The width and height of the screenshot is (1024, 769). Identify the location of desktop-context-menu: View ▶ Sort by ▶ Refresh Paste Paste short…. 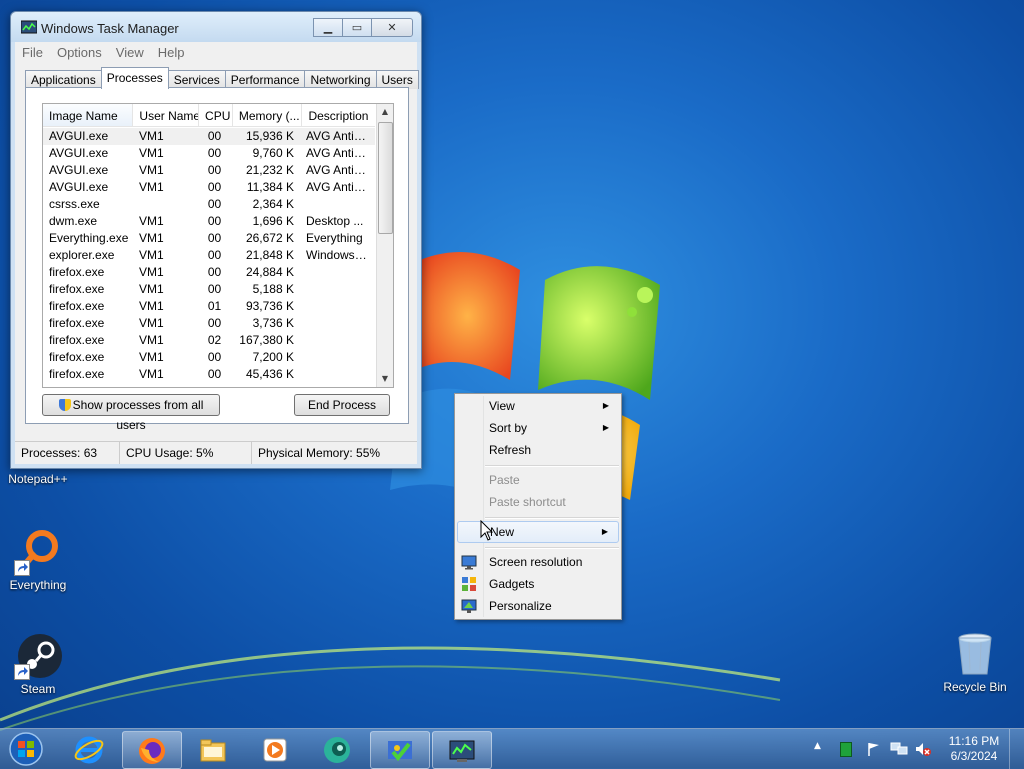
(538, 506).